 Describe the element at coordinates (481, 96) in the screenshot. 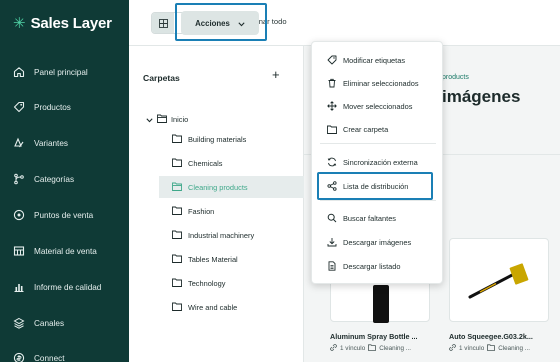

I see `page-title: imágenes` at that location.